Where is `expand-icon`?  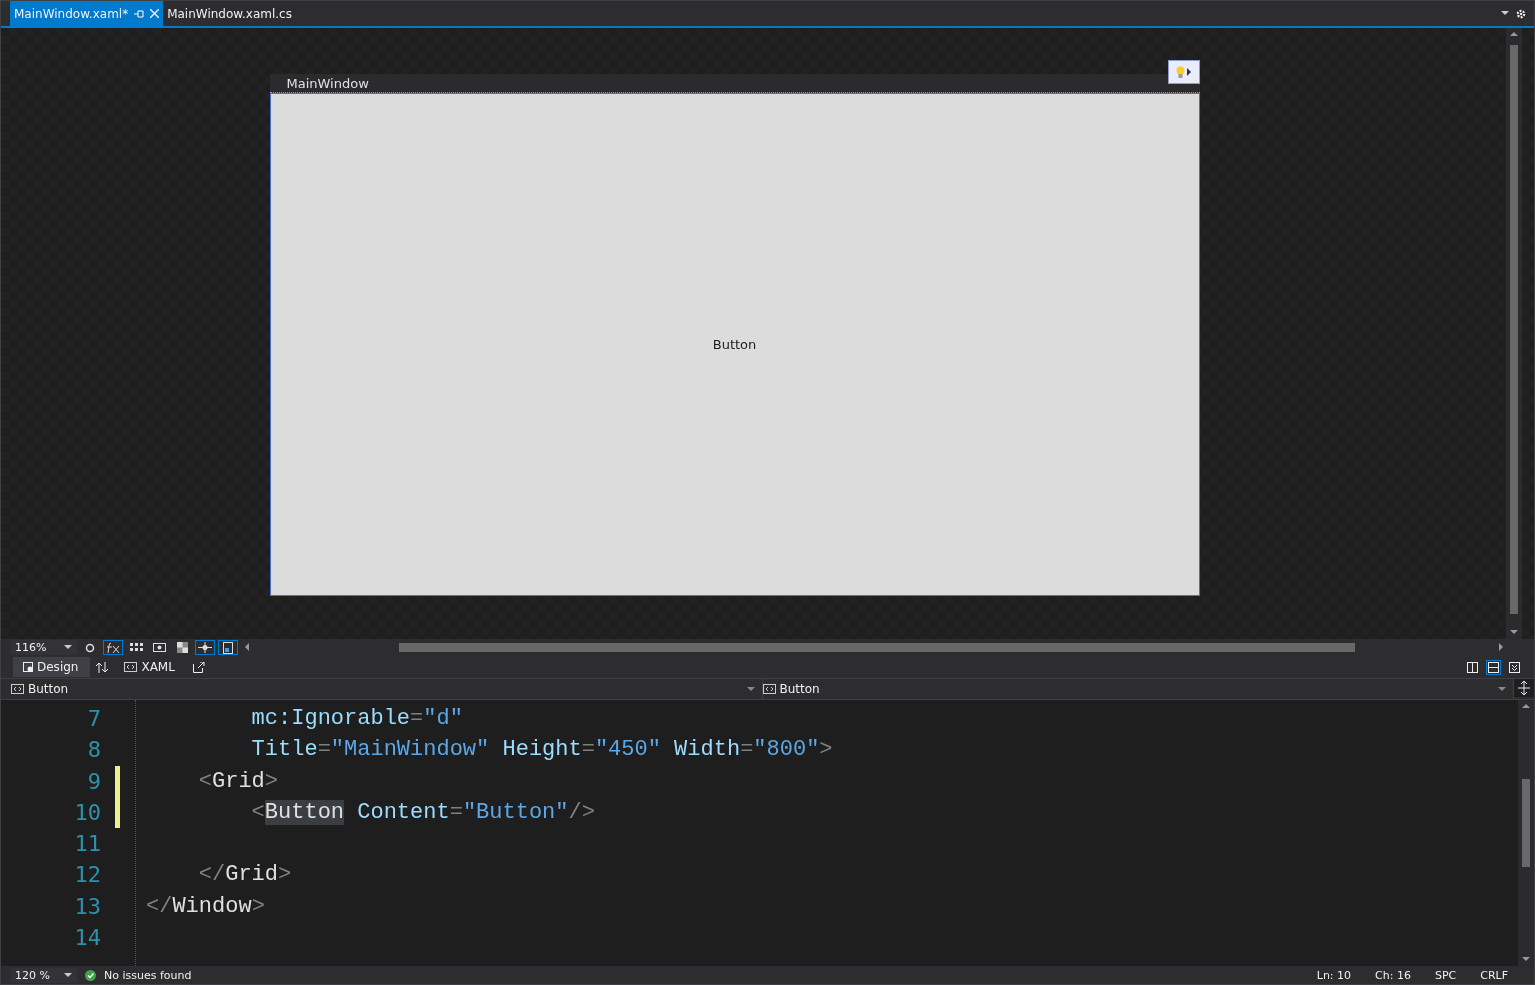 expand-icon is located at coordinates (1189, 72).